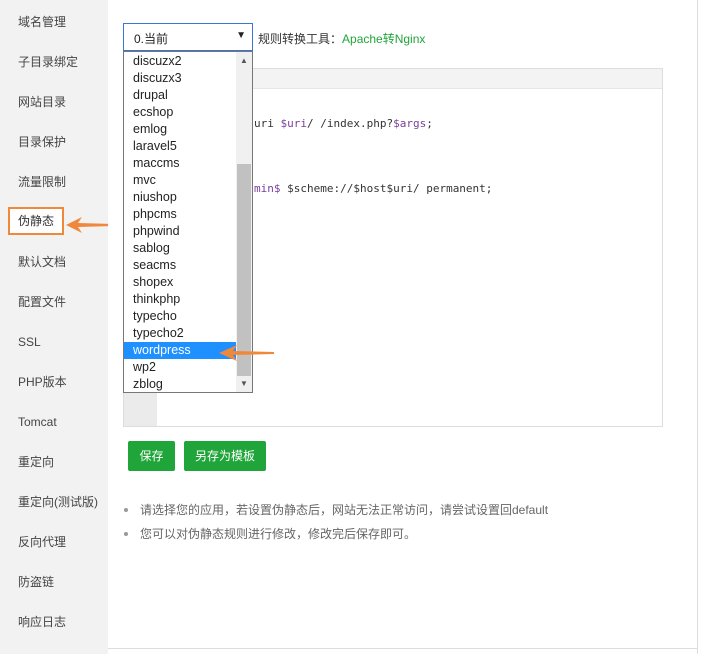  I want to click on sidebar-item-ssl: SSL, so click(29, 342).